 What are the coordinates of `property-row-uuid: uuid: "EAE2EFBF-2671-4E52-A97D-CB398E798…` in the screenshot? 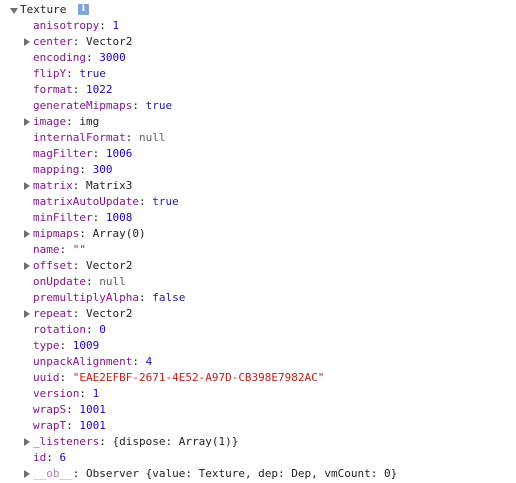 It's located at (258, 378).